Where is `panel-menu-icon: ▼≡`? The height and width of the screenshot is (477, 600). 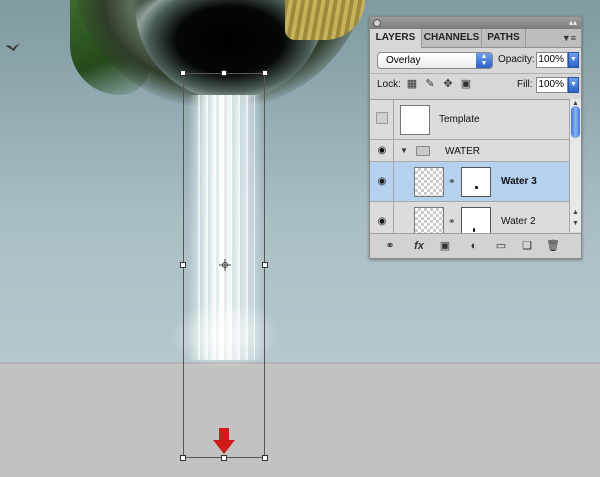
panel-menu-icon: ▼≡ is located at coordinates (569, 38).